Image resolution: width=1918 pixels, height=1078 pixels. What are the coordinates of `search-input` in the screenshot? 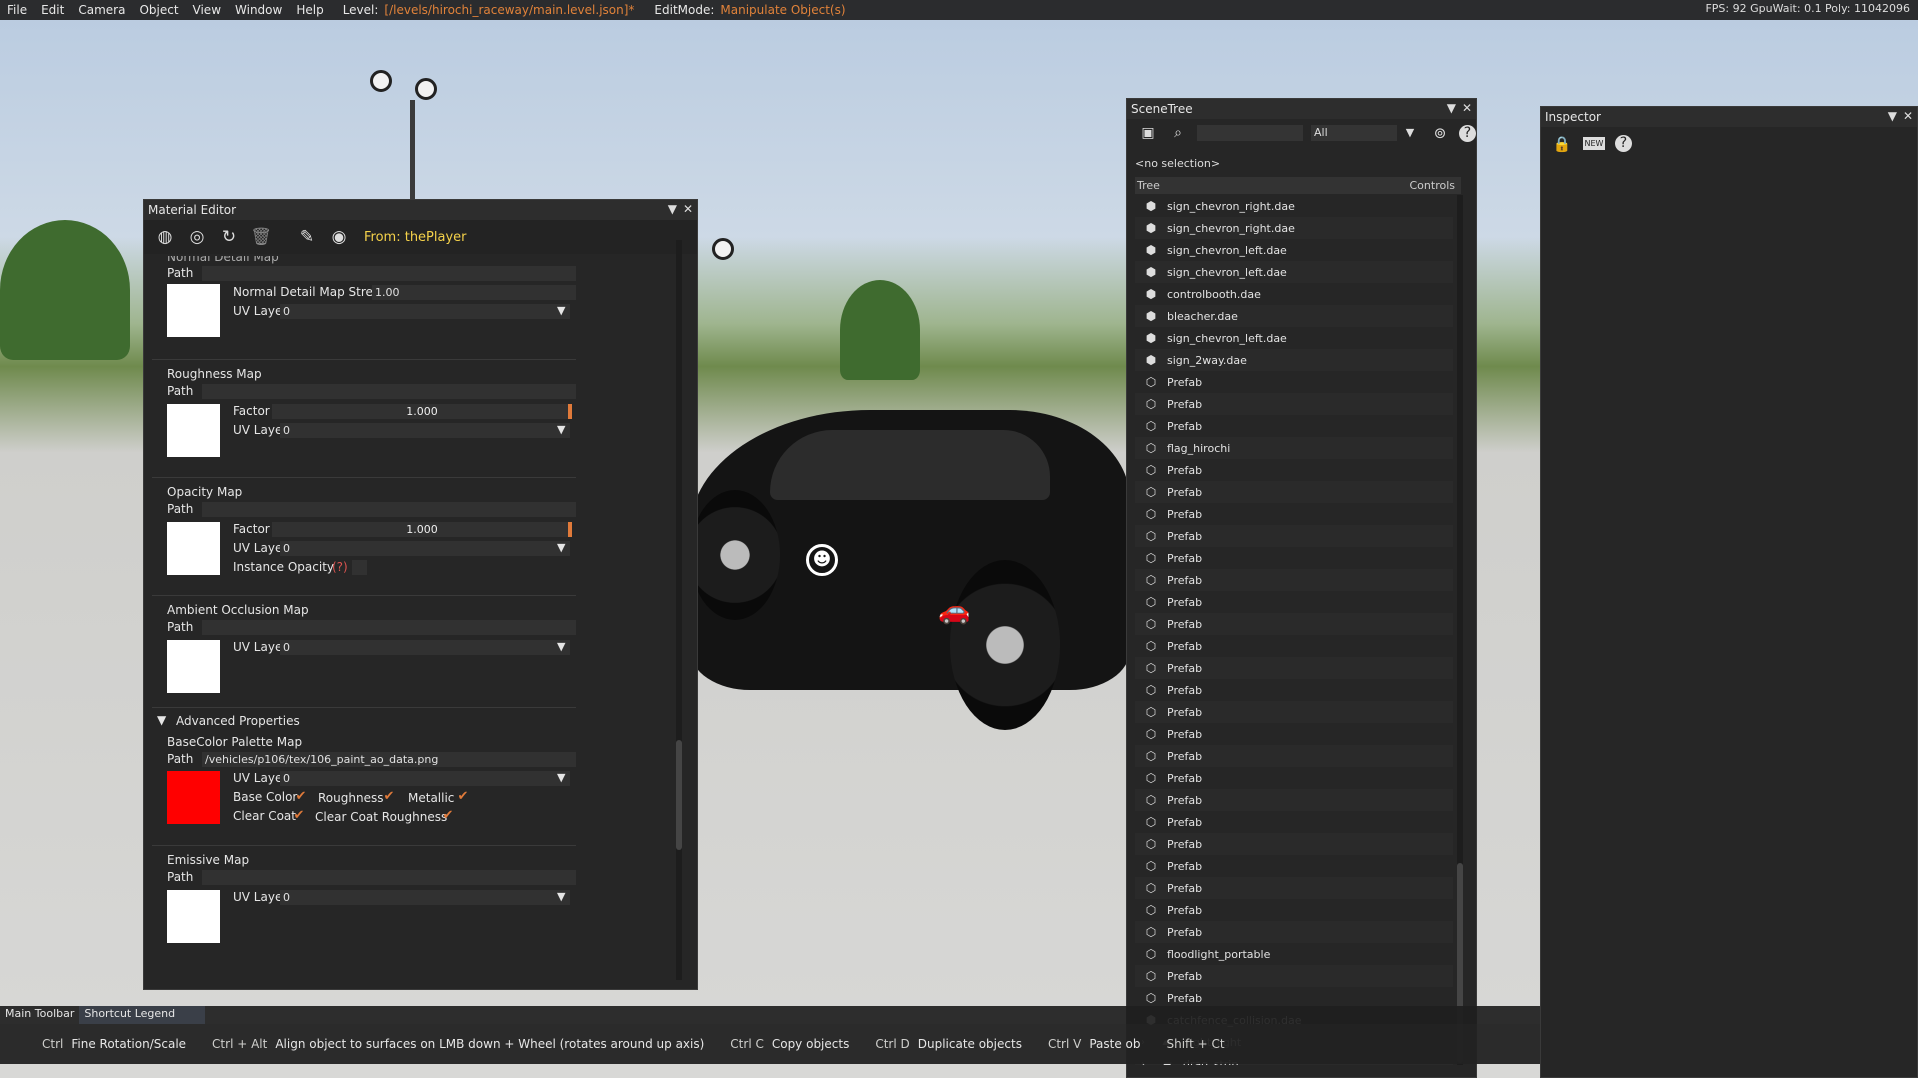 It's located at (1250, 133).